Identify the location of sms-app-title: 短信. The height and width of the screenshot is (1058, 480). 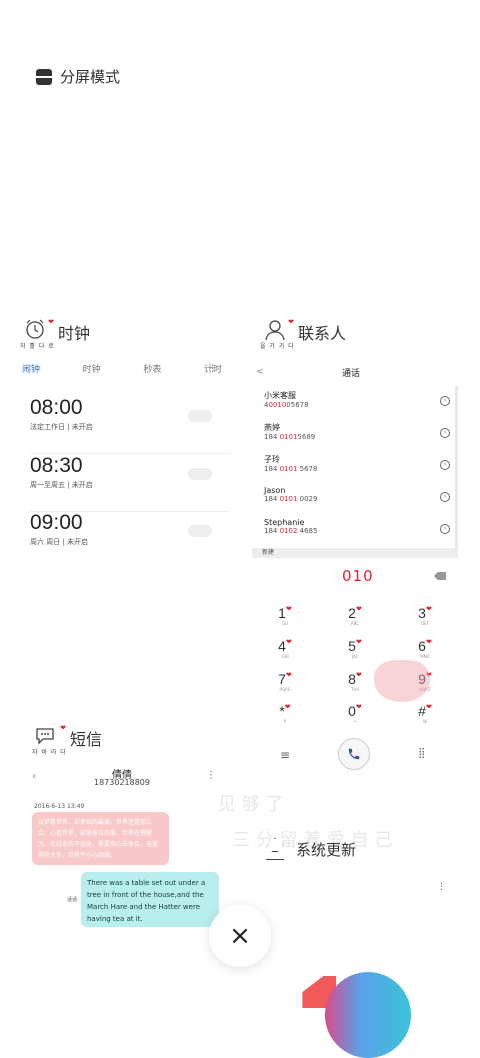
(86, 739).